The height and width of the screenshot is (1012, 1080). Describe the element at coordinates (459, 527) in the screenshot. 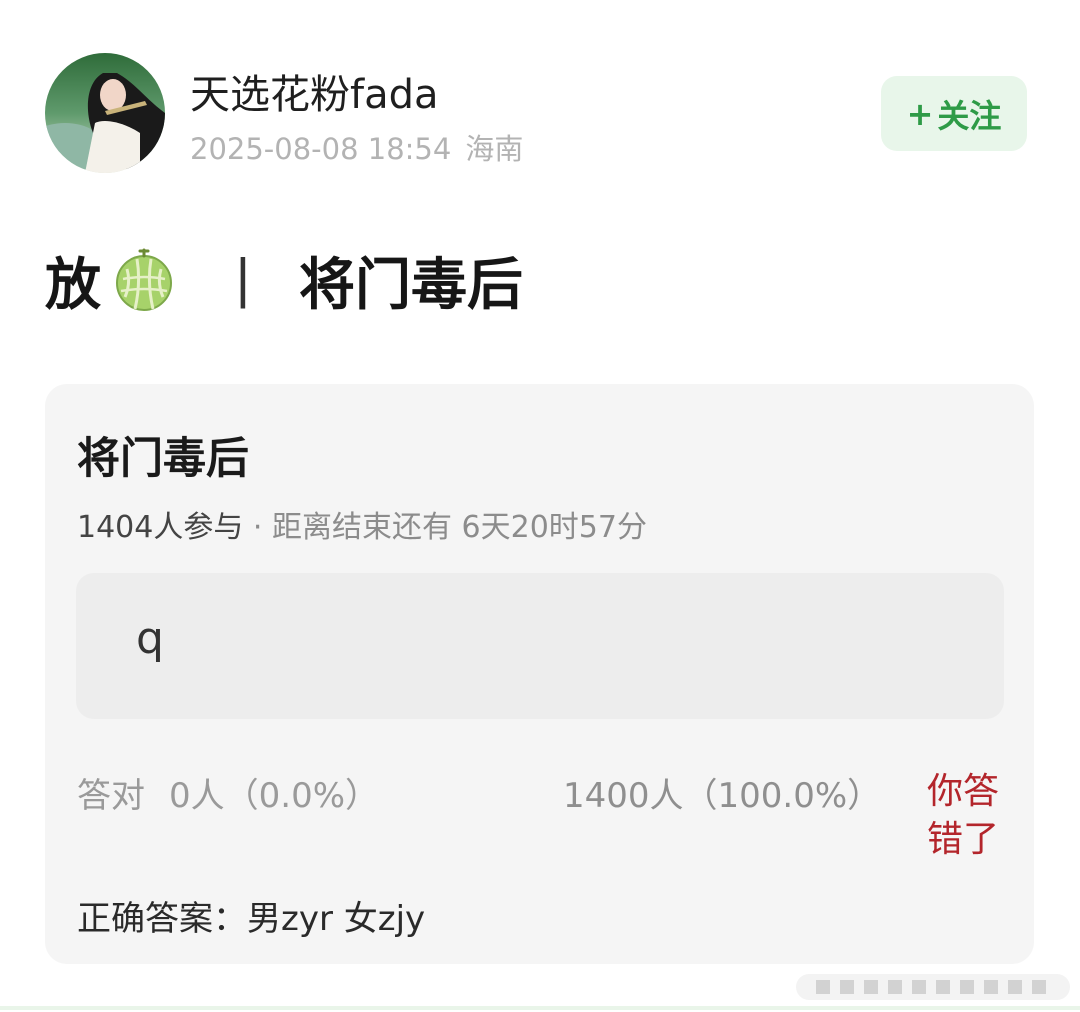

I see `quiz-countdown: 距离结束还有 6天20时57分` at that location.